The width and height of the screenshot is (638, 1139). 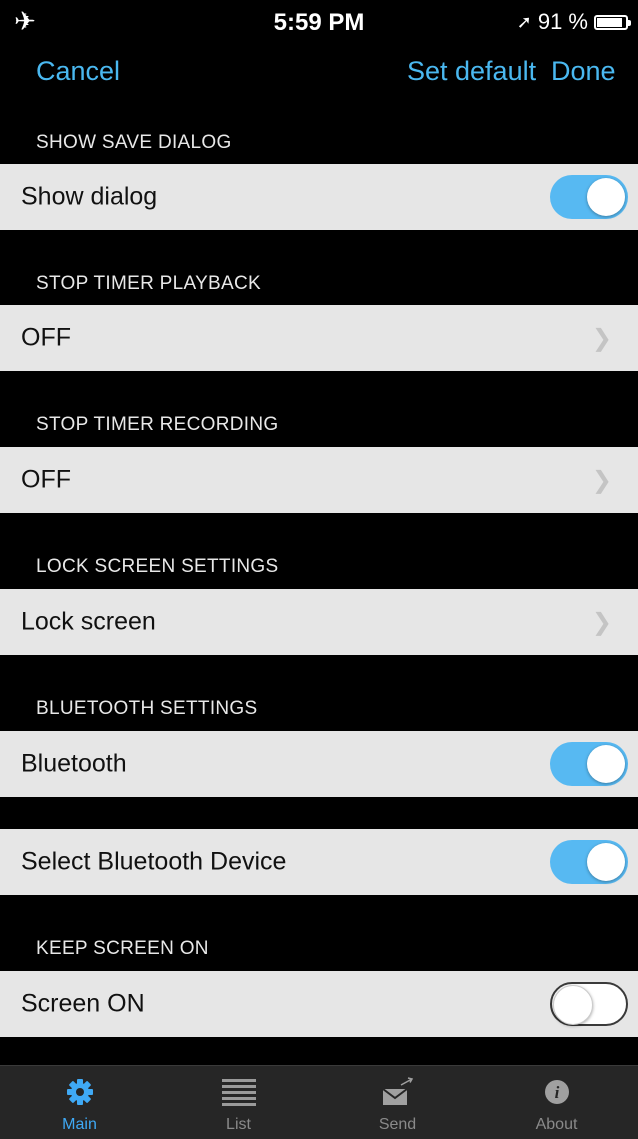 I want to click on row-label: Lock screen, so click(x=88, y=621).